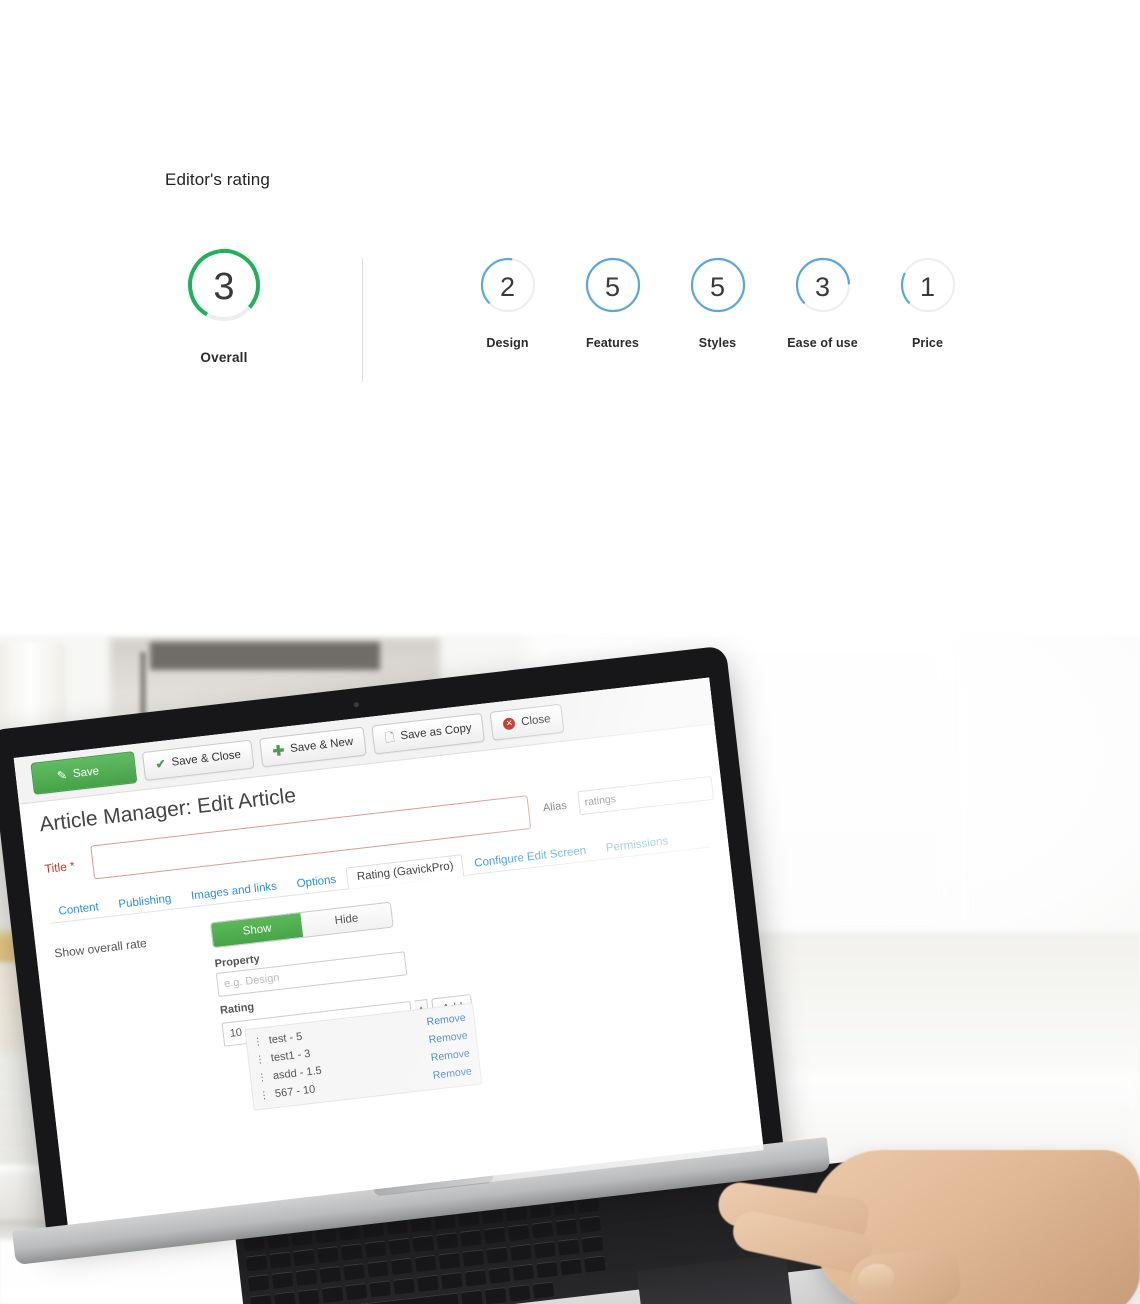  Describe the element at coordinates (428, 733) in the screenshot. I see `save-as-copy-button: 🗋 Save as Copy` at that location.